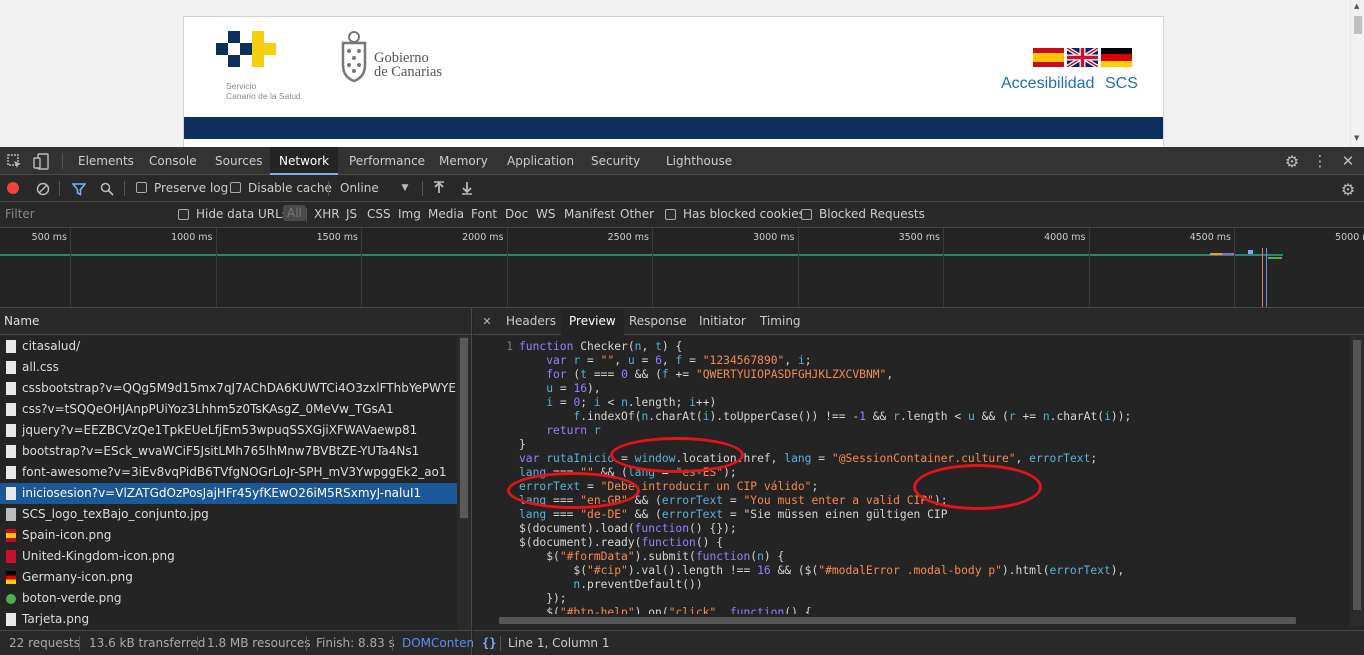 Image resolution: width=1364 pixels, height=655 pixels. What do you see at coordinates (216, 267) in the screenshot?
I see `timeline-gridline` at bounding box center [216, 267].